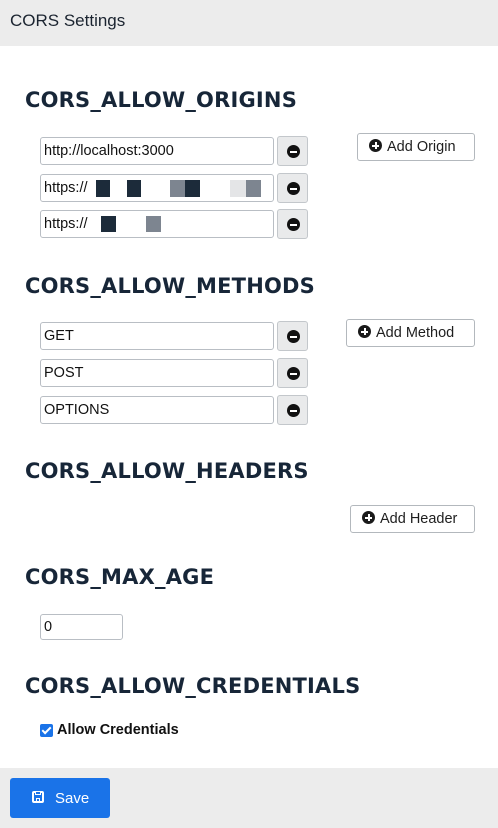 This screenshot has width=498, height=828. What do you see at coordinates (415, 333) in the screenshot?
I see `add-method-label: Add Method` at bounding box center [415, 333].